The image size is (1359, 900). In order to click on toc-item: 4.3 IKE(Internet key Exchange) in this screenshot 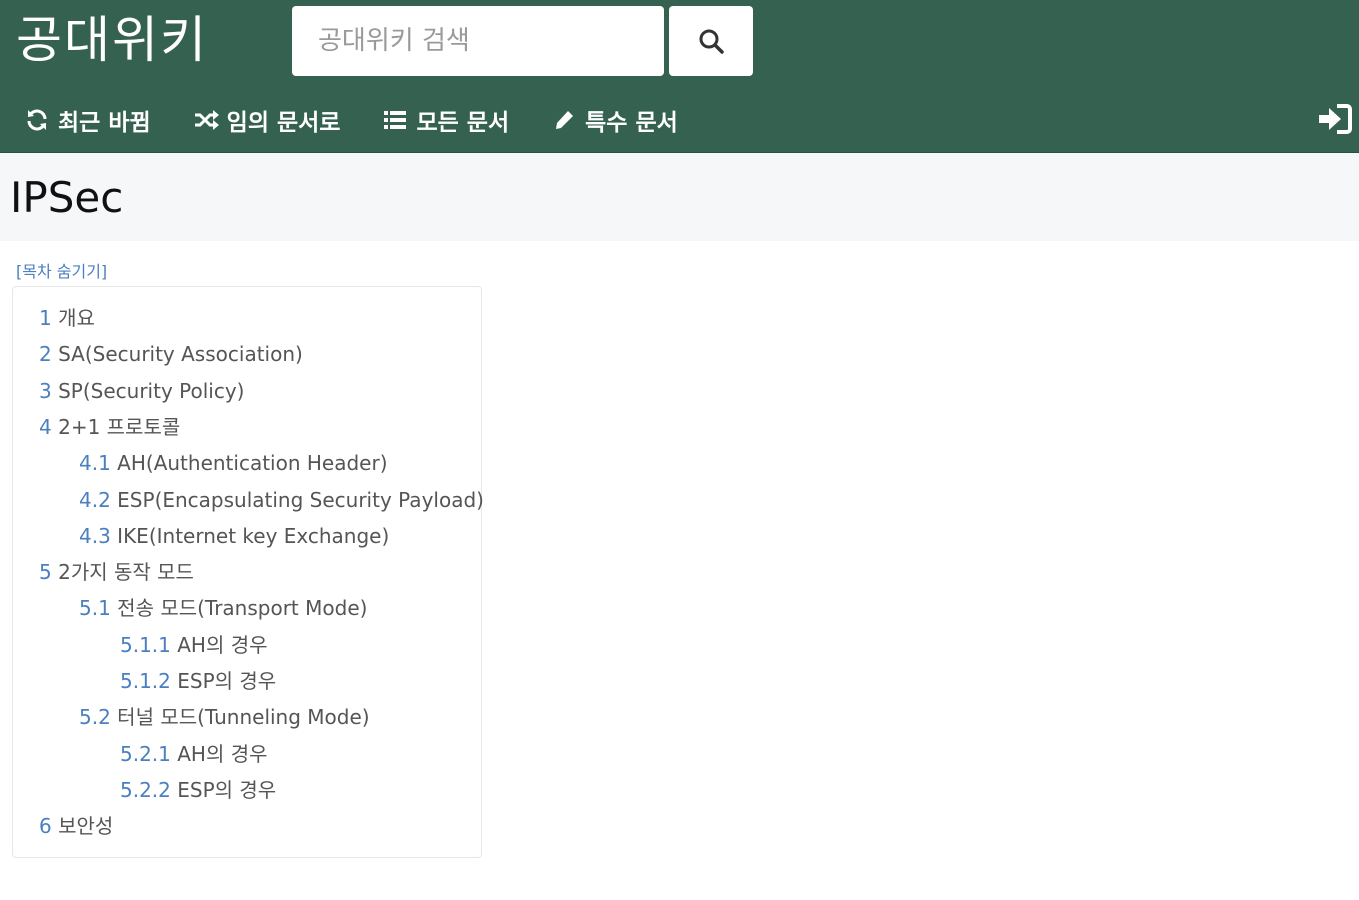, I will do `click(234, 536)`.